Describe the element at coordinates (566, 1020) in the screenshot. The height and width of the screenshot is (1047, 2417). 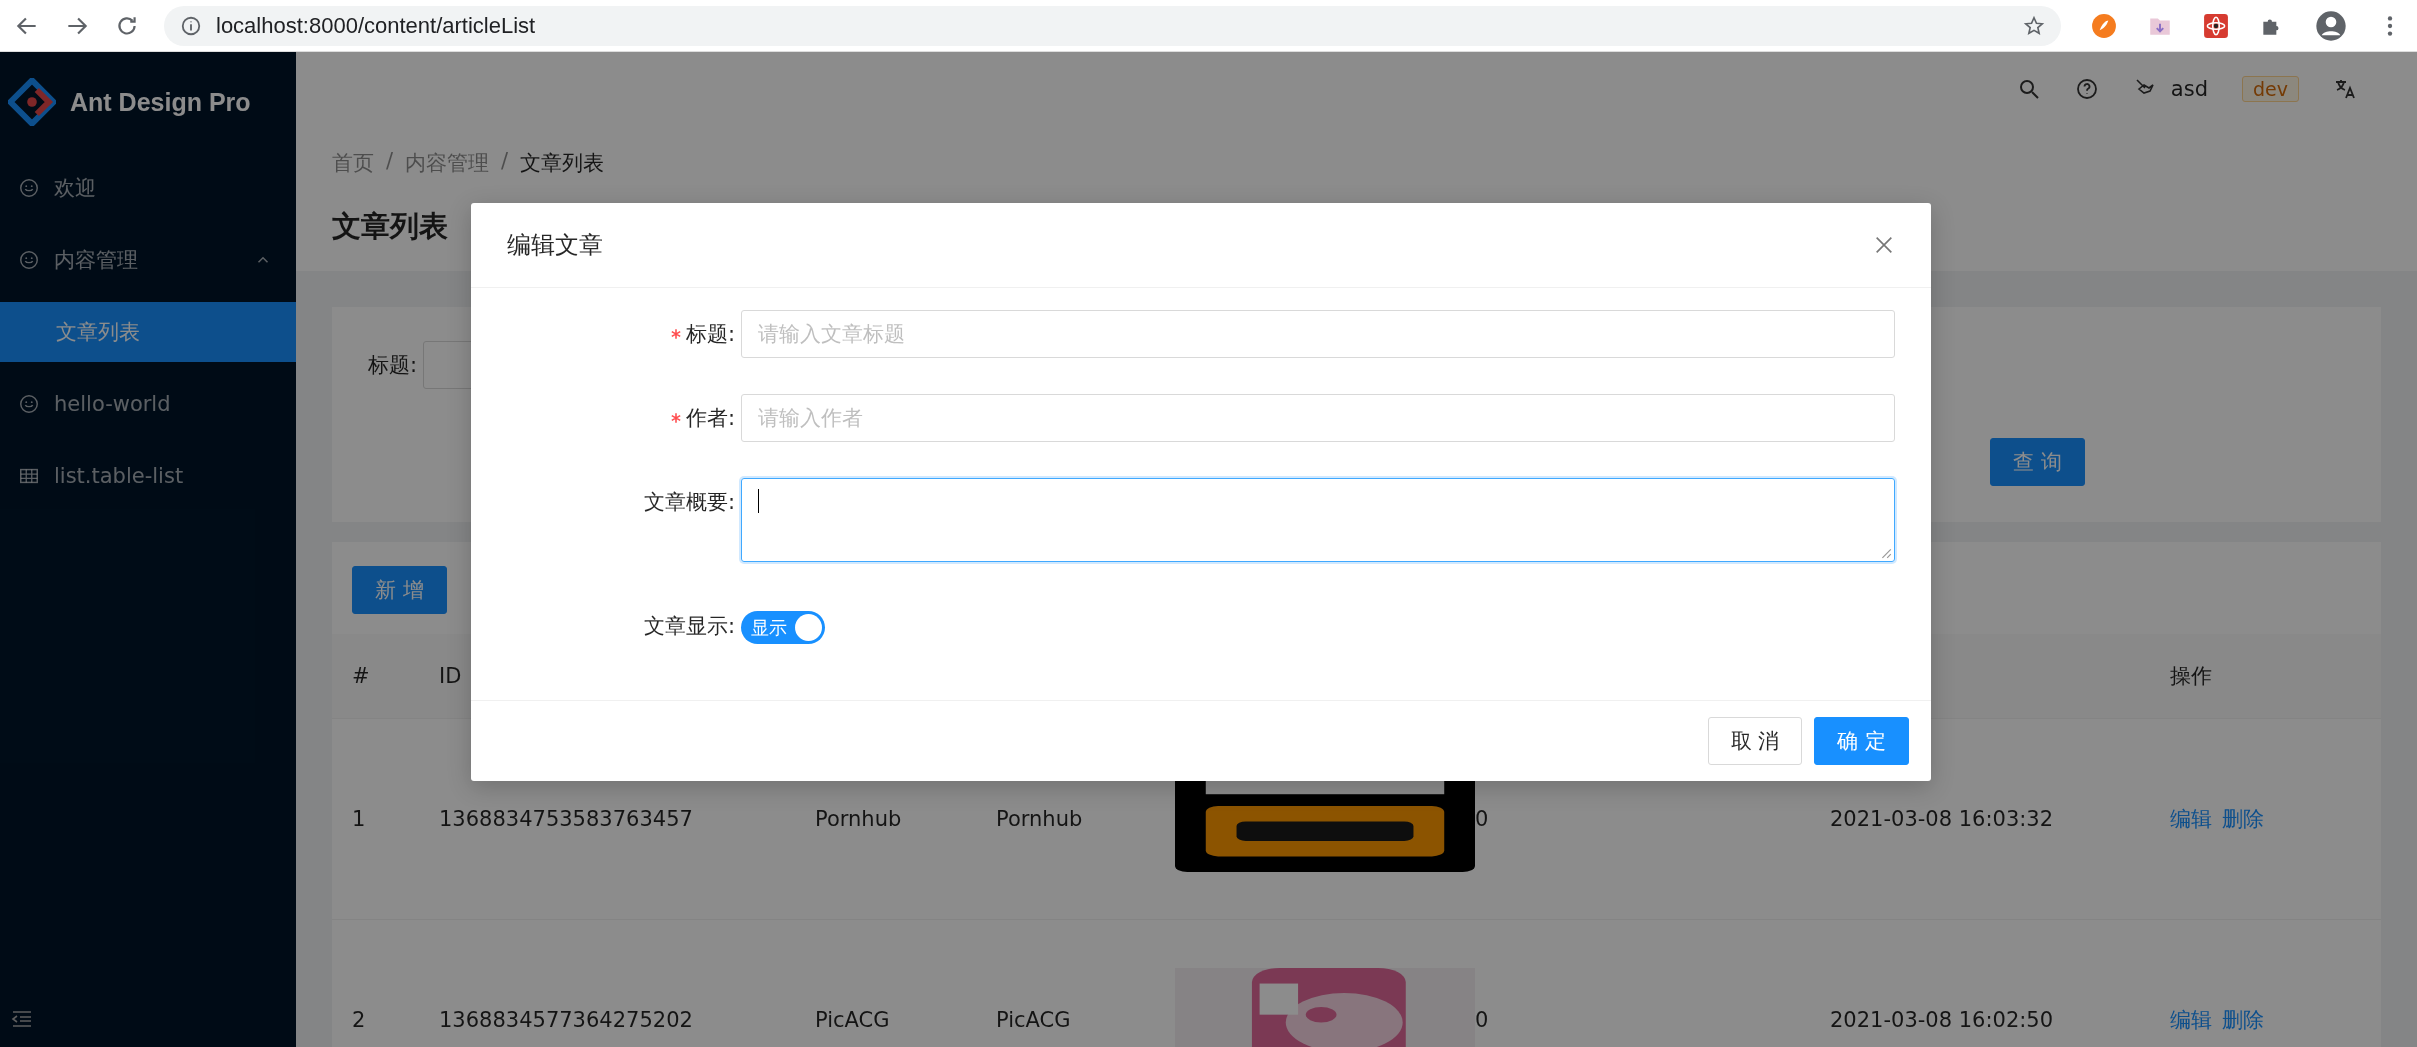
I see `table-cell: 1368834577364275202` at that location.